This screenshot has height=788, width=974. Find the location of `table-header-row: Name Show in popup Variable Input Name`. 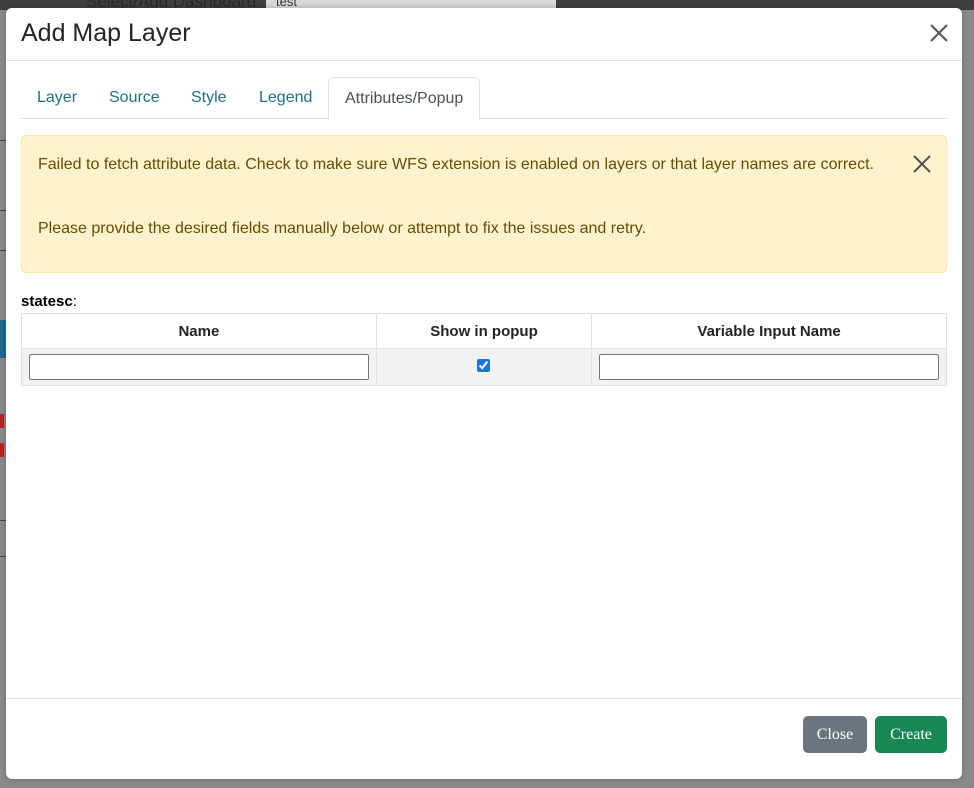

table-header-row: Name Show in popup Variable Input Name is located at coordinates (484, 331).